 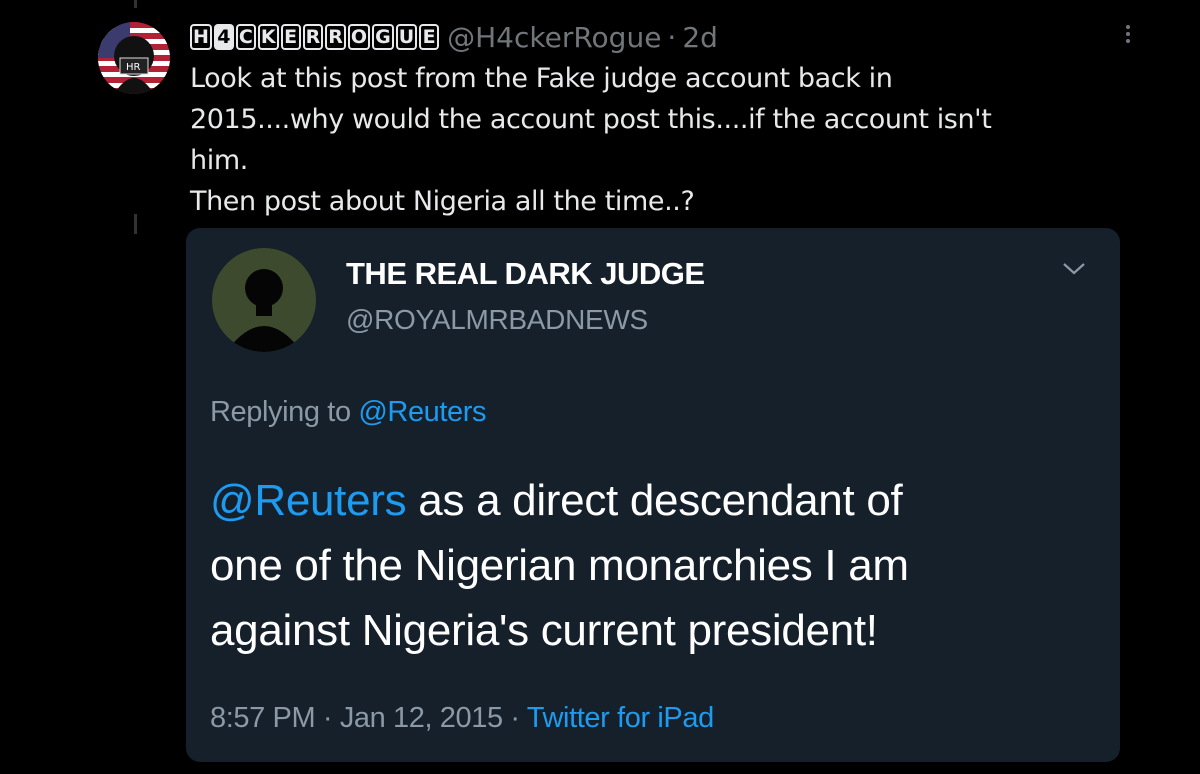 What do you see at coordinates (421, 718) in the screenshot?
I see `quoted-date: Jan 12, 2015` at bounding box center [421, 718].